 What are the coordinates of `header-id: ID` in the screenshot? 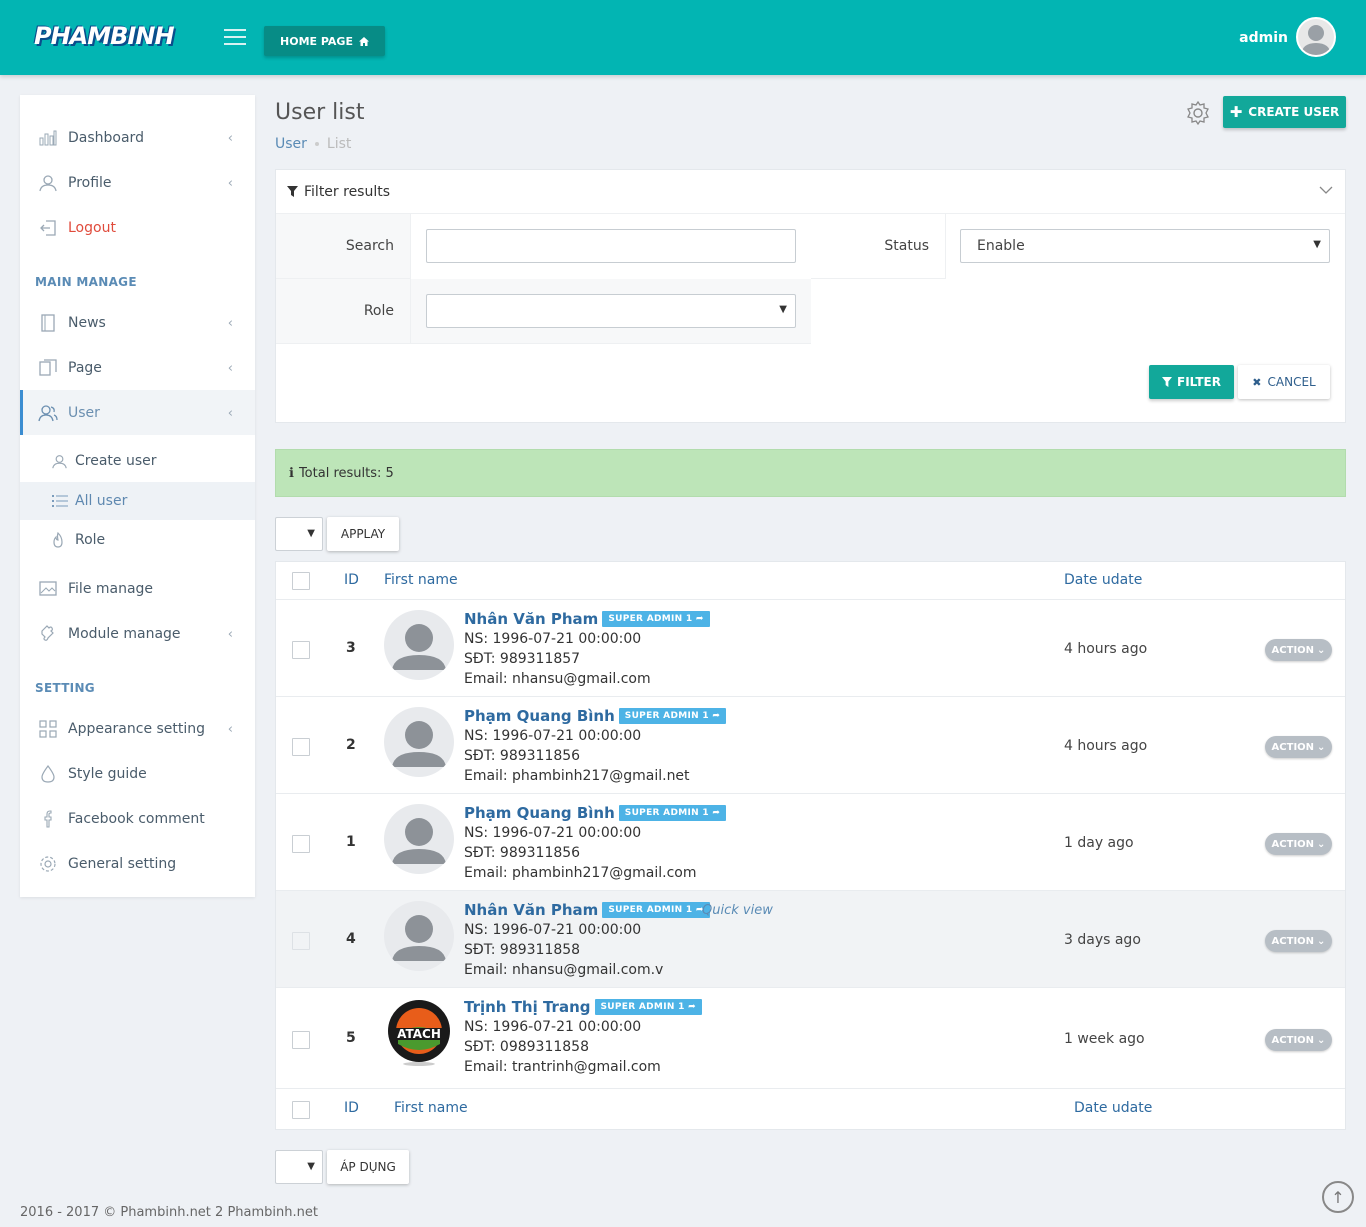 It's located at (351, 580).